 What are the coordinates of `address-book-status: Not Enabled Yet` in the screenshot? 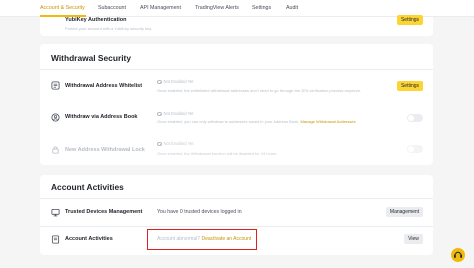 It's located at (175, 113).